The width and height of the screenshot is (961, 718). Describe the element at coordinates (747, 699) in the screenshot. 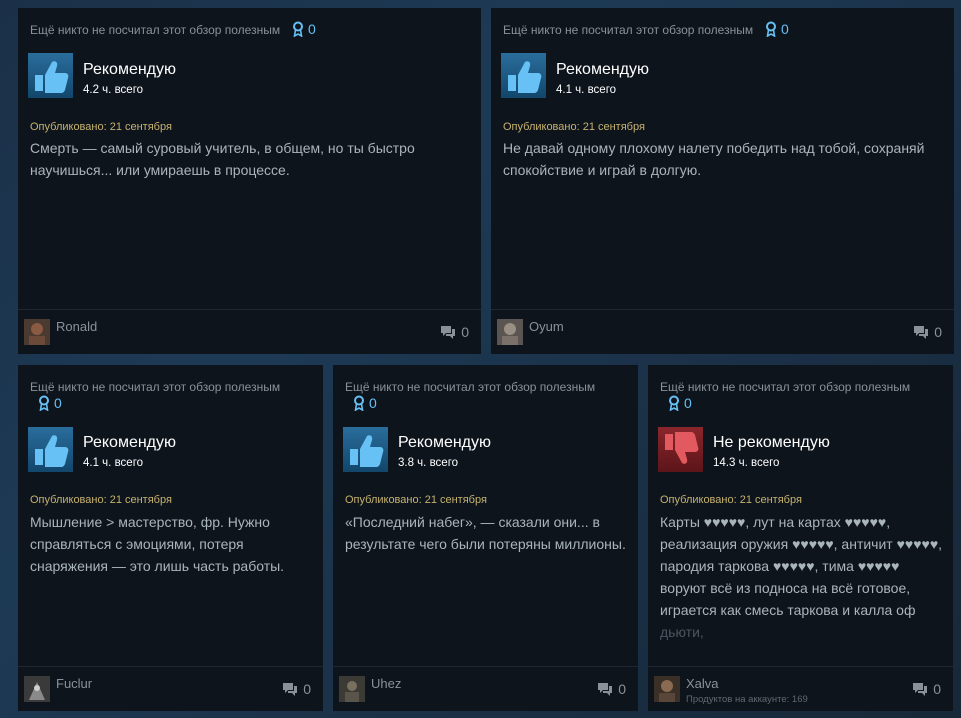

I see `products-count: Продуктов на аккаунте: 169` at that location.